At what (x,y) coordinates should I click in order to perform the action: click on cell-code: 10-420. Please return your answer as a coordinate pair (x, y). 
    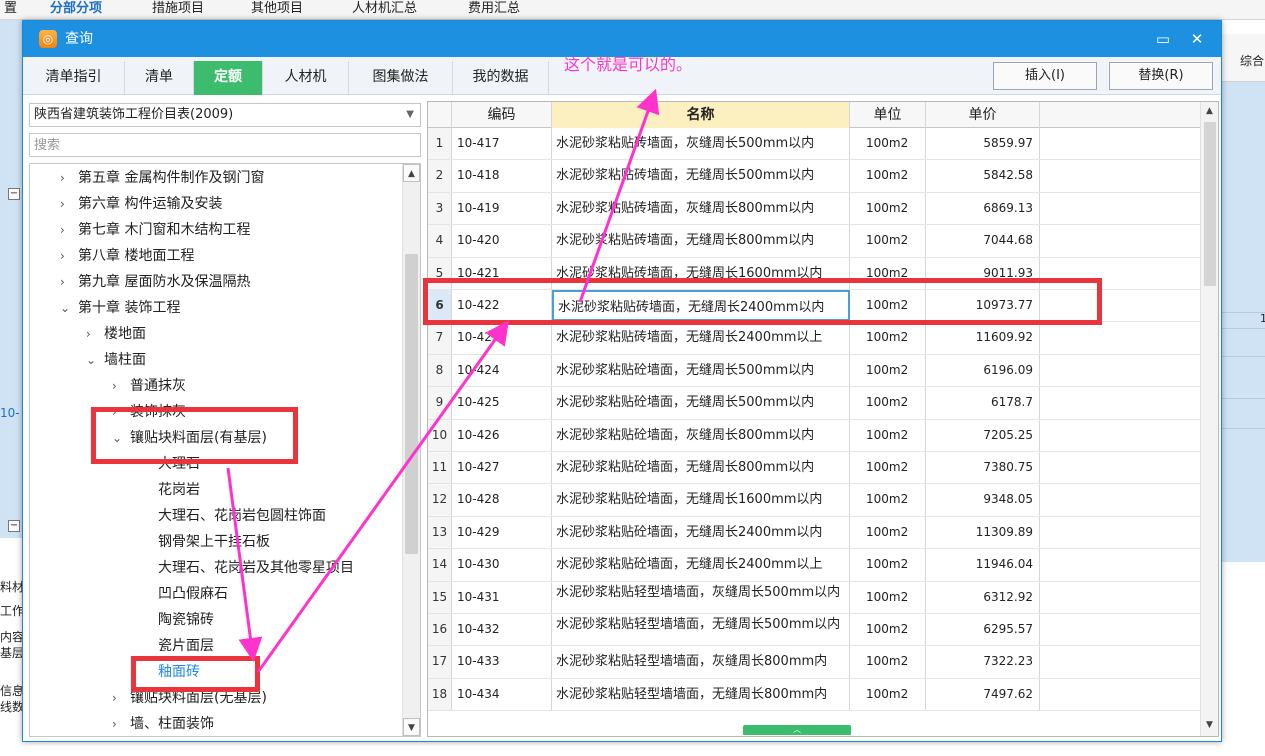
    Looking at the image, I should click on (502, 241).